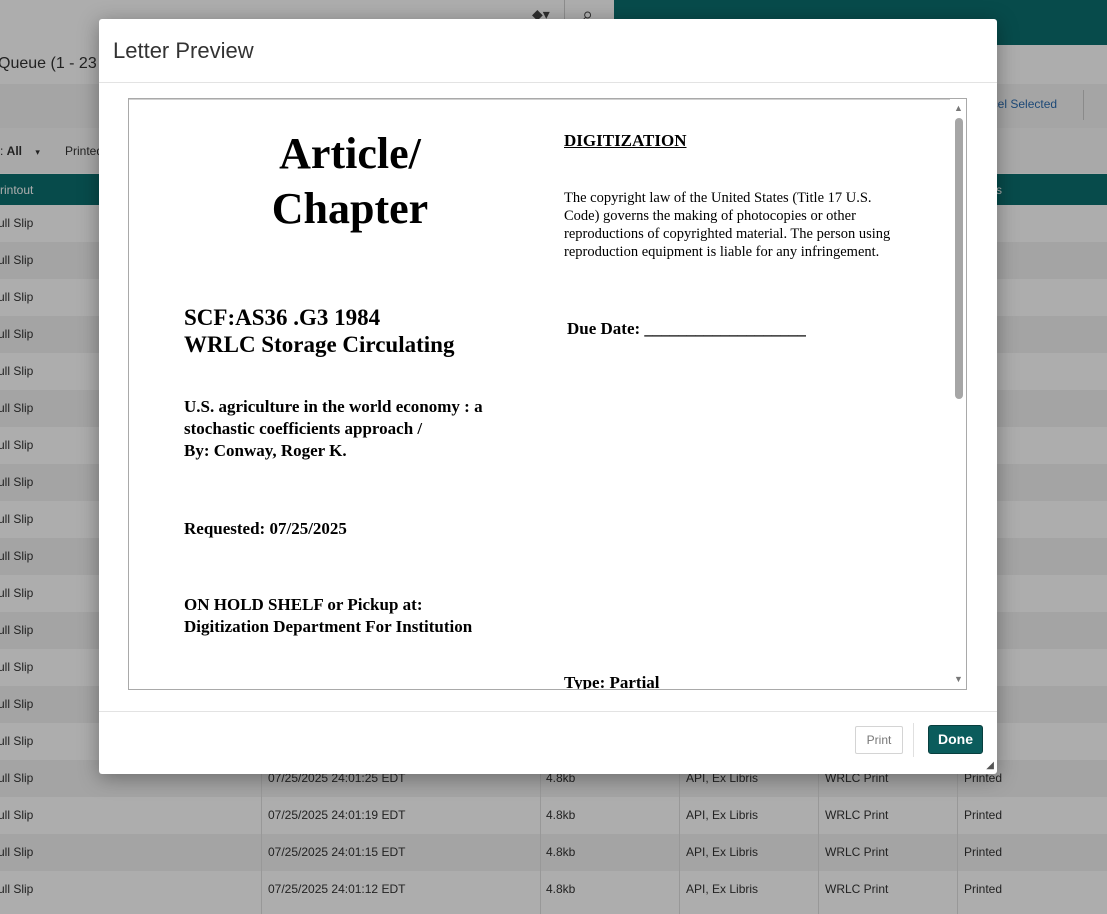 Image resolution: width=1107 pixels, height=914 pixels. I want to click on dialog-header-divider, so click(548, 82).